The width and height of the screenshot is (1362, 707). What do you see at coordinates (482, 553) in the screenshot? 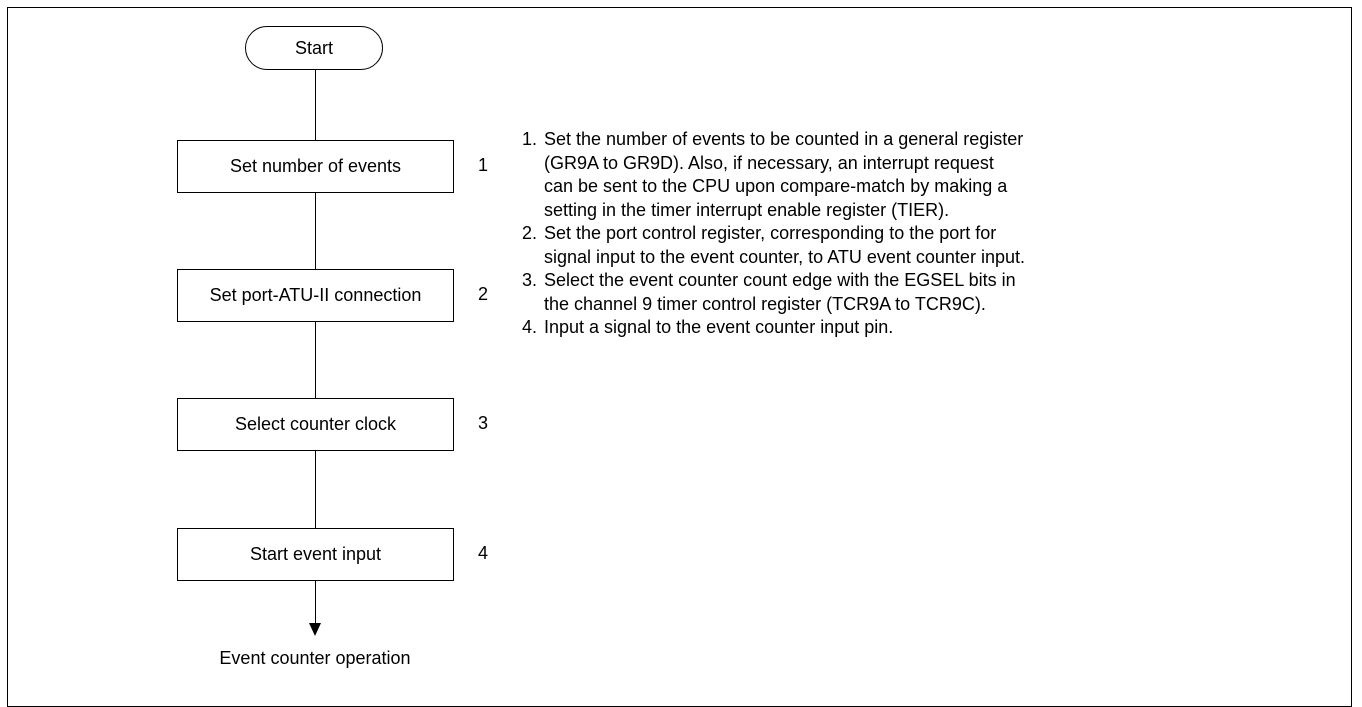
I see `step-number: 4` at bounding box center [482, 553].